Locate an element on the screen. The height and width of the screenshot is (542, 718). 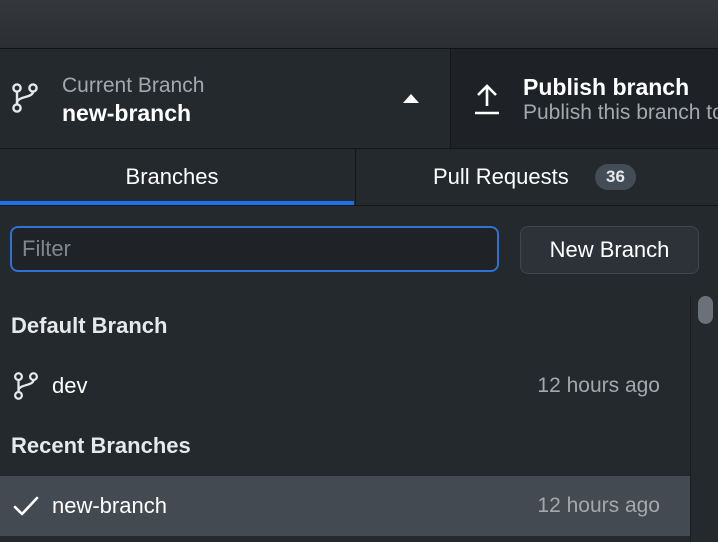
check-icon is located at coordinates (26, 506).